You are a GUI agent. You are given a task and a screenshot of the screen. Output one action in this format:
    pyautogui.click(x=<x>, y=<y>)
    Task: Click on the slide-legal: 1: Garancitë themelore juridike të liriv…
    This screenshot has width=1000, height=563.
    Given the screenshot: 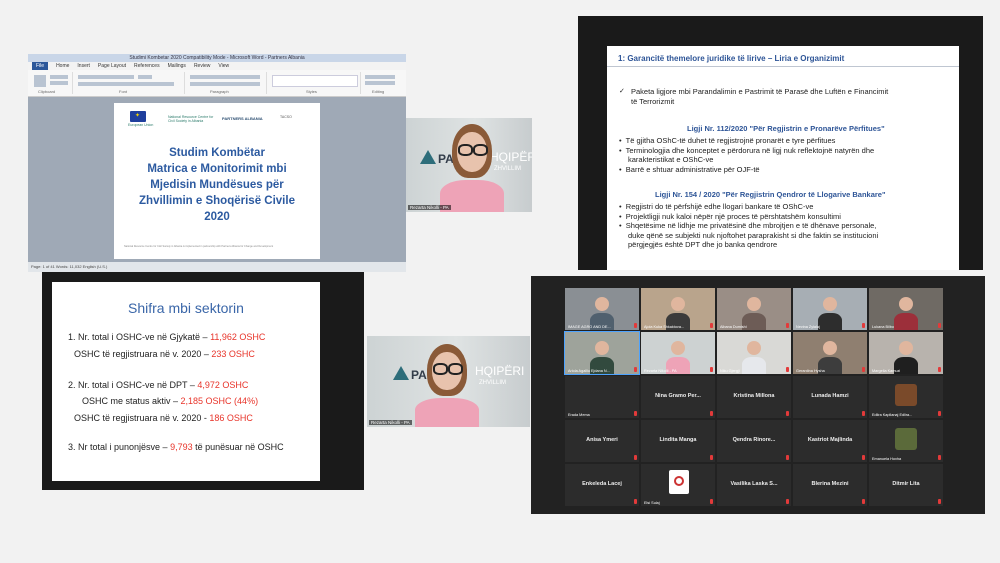 What is the action you would take?
    pyautogui.click(x=783, y=158)
    